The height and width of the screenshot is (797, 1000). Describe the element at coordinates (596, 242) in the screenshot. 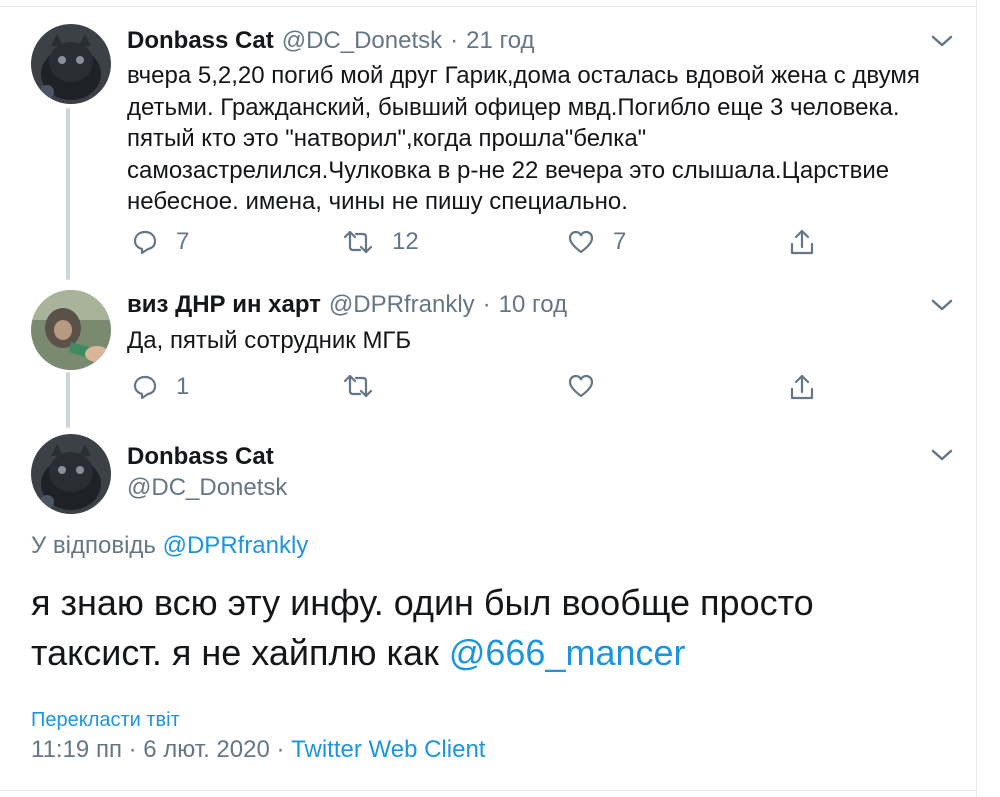

I see `like-button: 7` at that location.